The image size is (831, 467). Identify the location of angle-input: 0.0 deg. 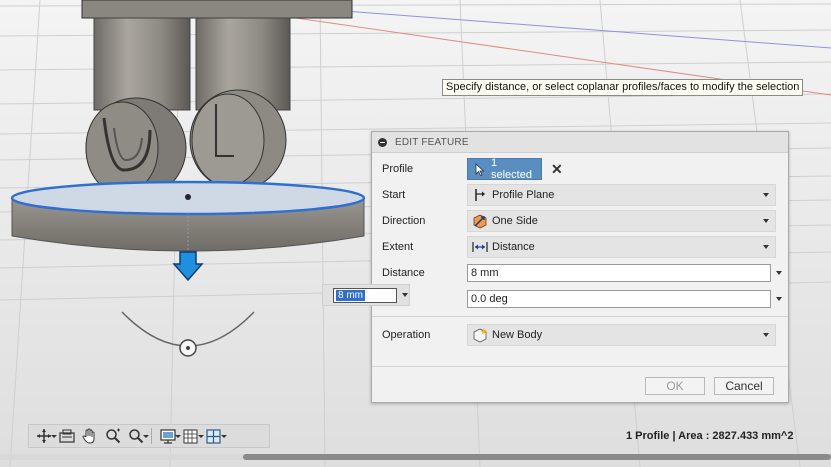
(619, 299).